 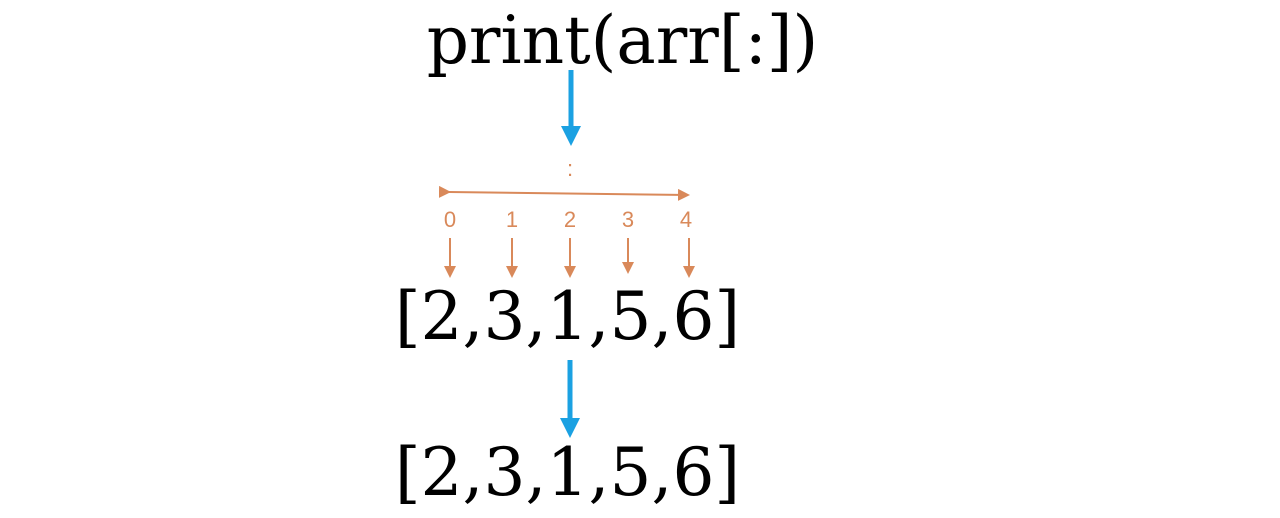 I want to click on arrows-layer, so click(x=566, y=254).